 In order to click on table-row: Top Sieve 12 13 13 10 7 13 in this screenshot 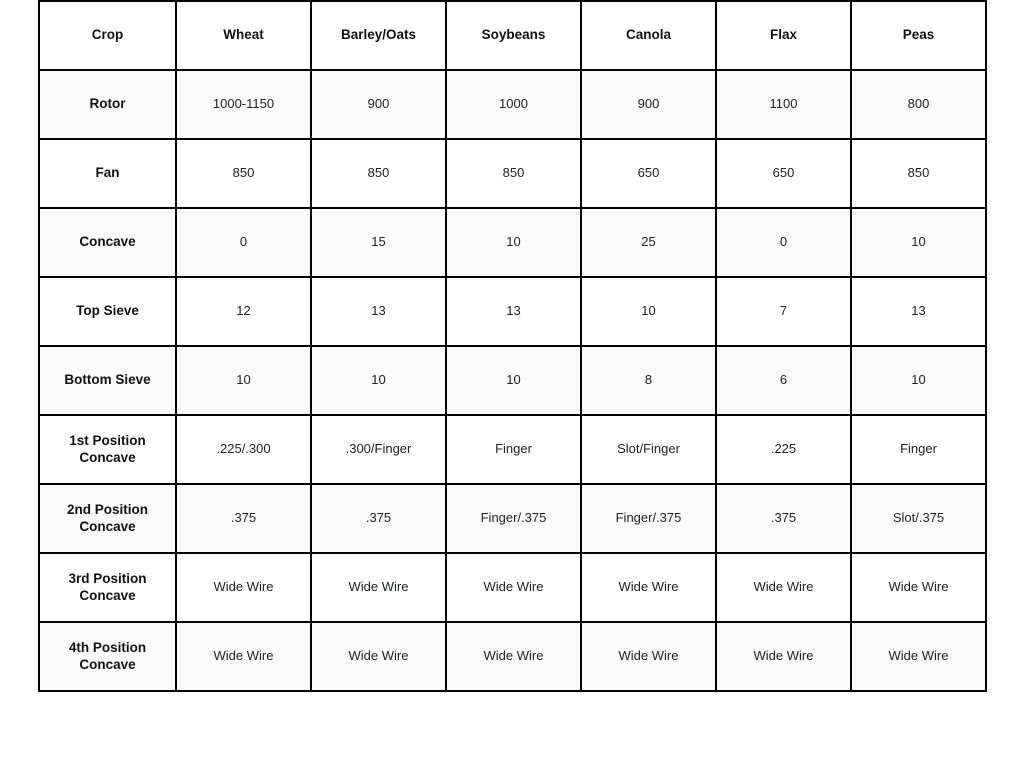, I will do `click(512, 311)`.